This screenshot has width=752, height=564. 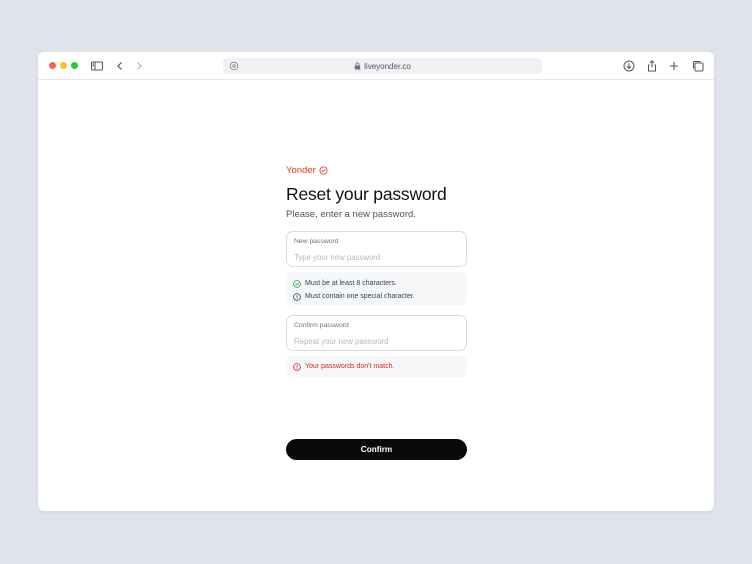 What do you see at coordinates (120, 66) in the screenshot?
I see `back-icon` at bounding box center [120, 66].